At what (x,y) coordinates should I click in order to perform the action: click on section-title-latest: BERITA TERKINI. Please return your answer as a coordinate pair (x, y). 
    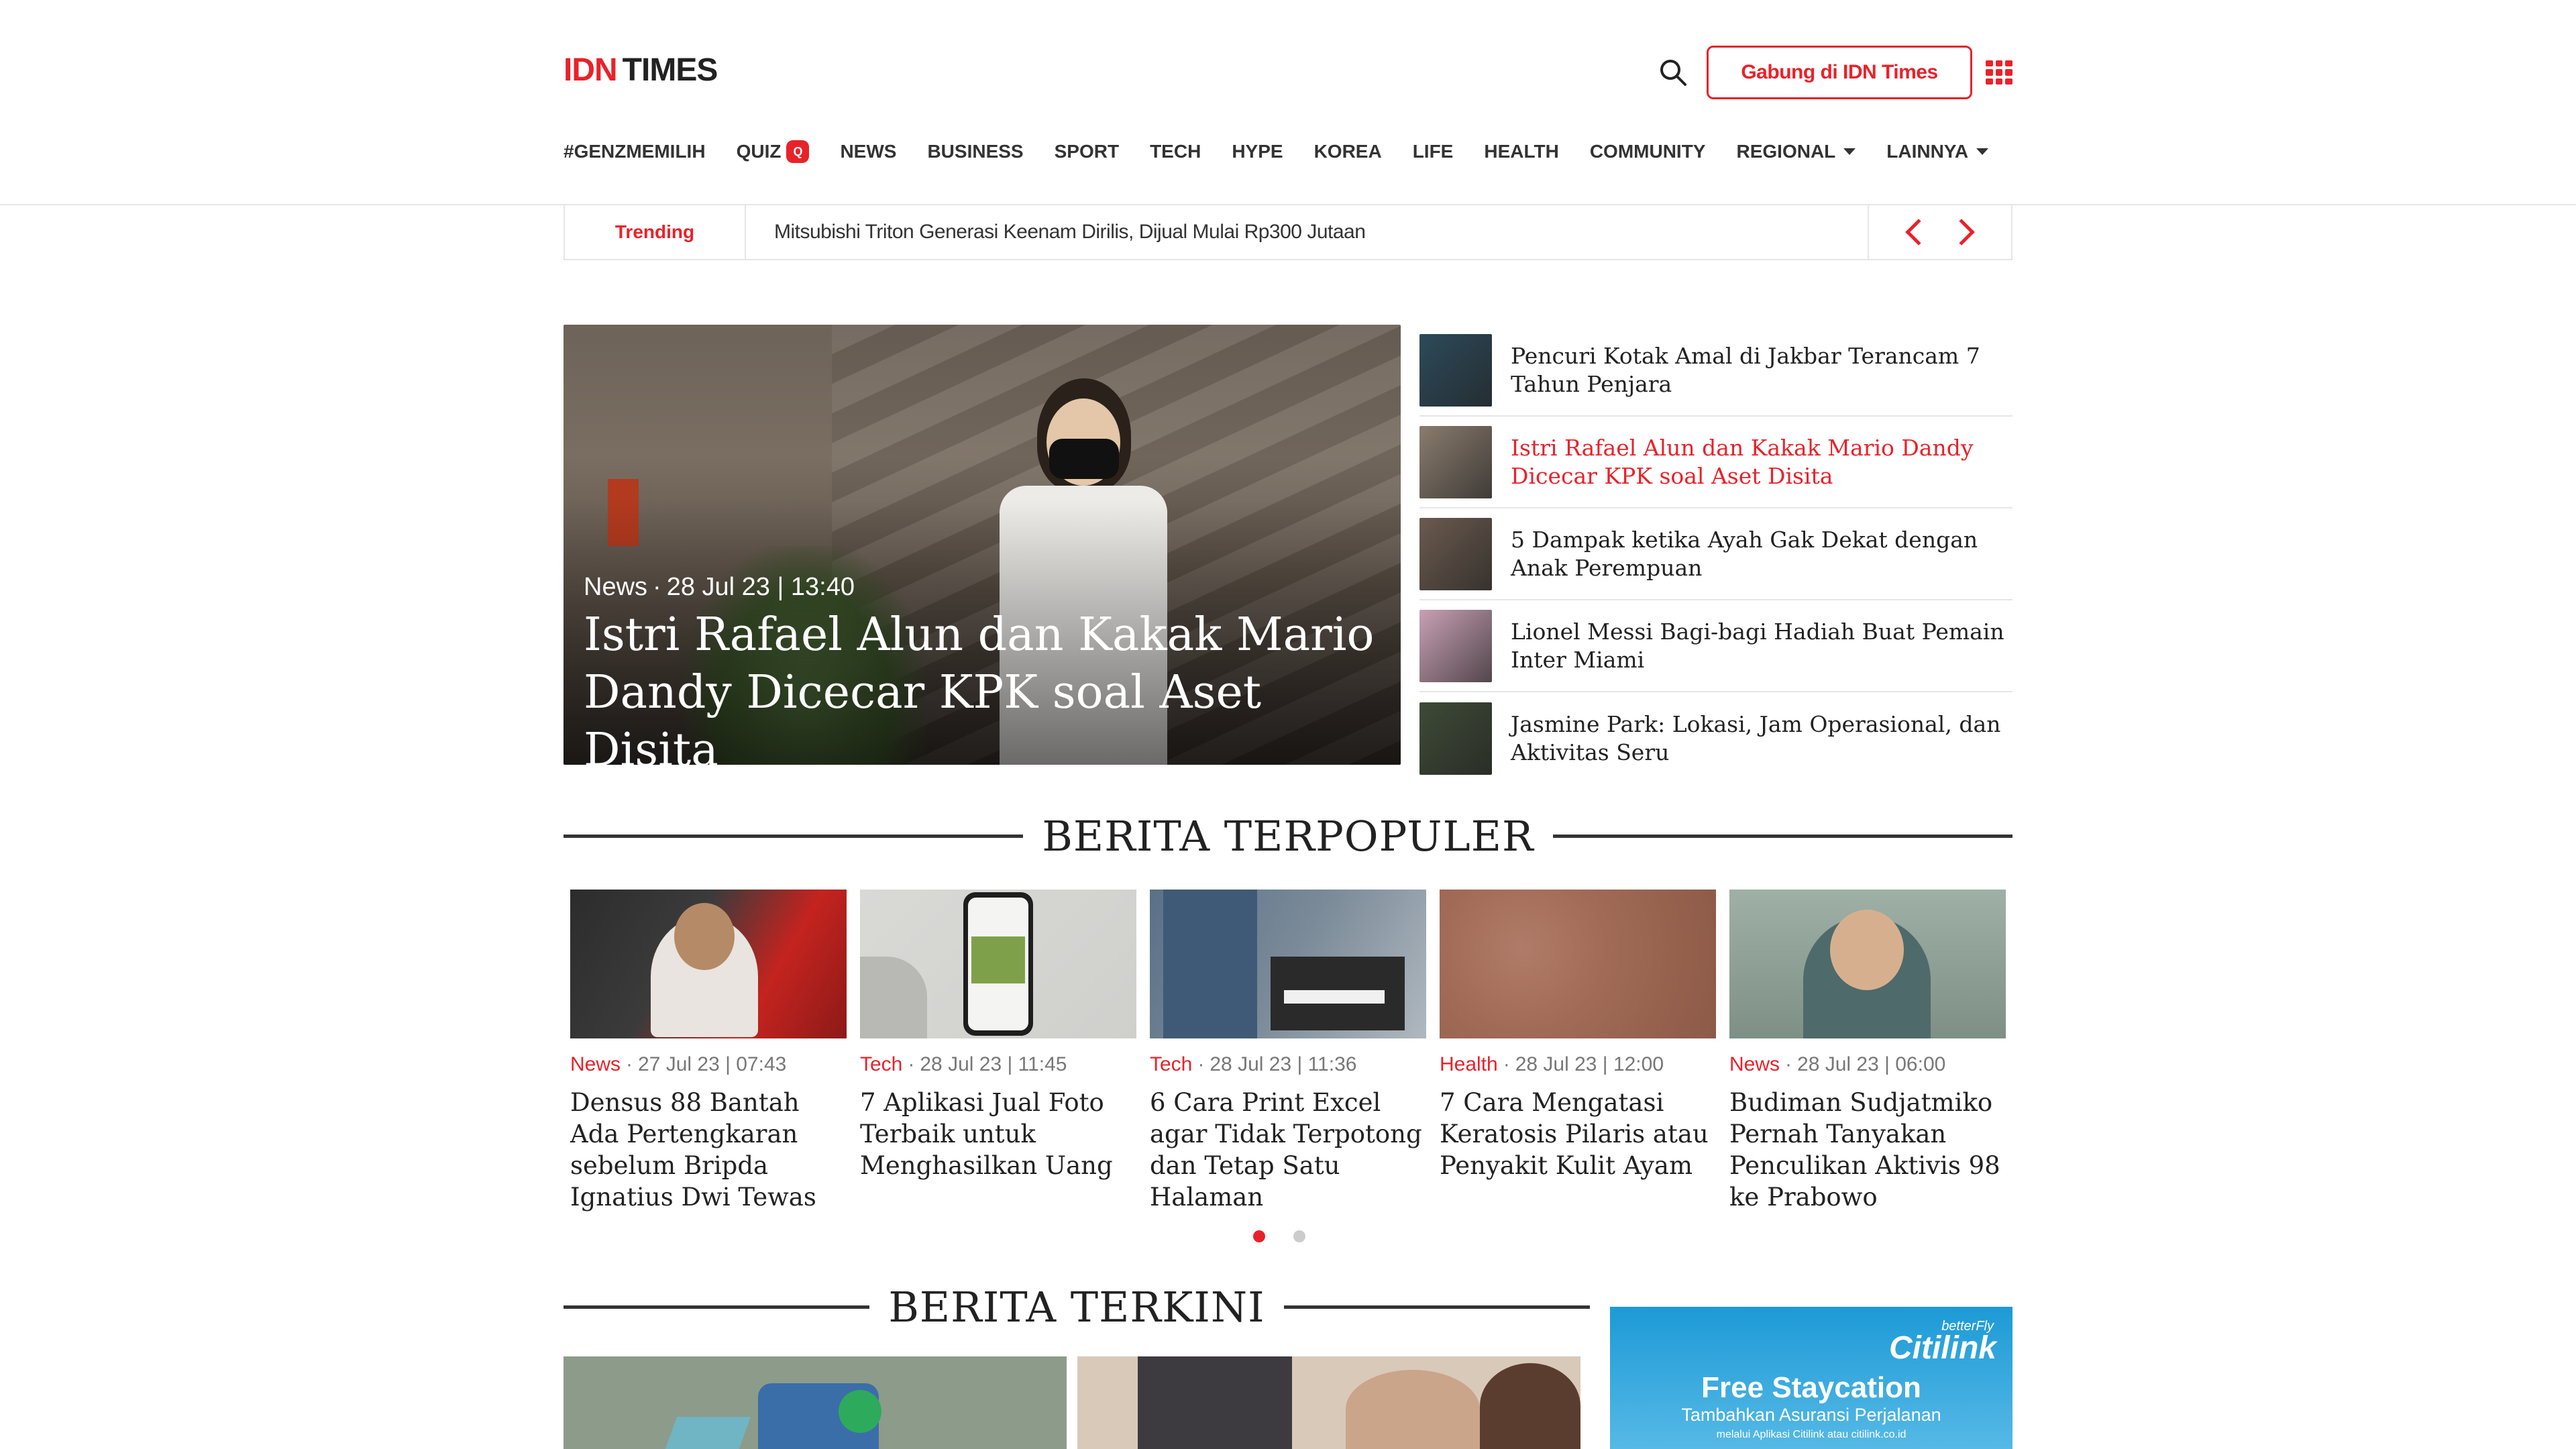
    Looking at the image, I should click on (1076, 1307).